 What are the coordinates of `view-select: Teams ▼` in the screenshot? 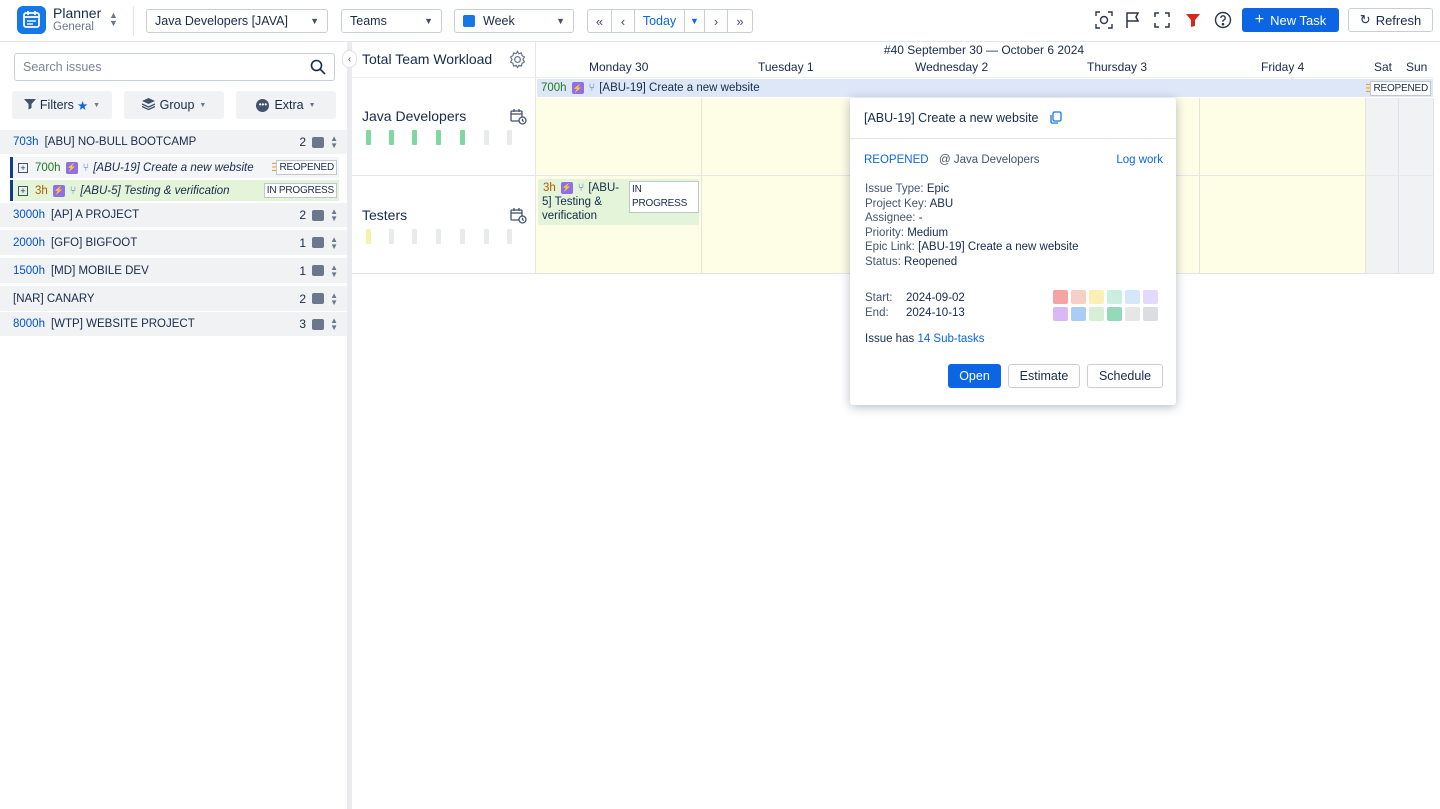 It's located at (391, 21).